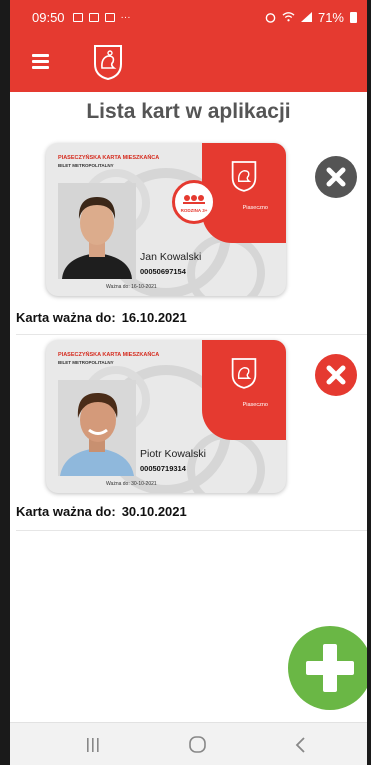  I want to click on home-button, so click(197, 745).